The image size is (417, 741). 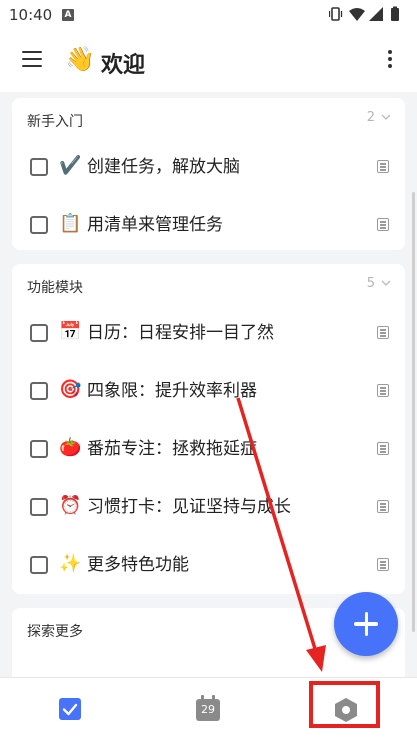 What do you see at coordinates (208, 15) in the screenshot?
I see `status-bar: 10:40 A` at bounding box center [208, 15].